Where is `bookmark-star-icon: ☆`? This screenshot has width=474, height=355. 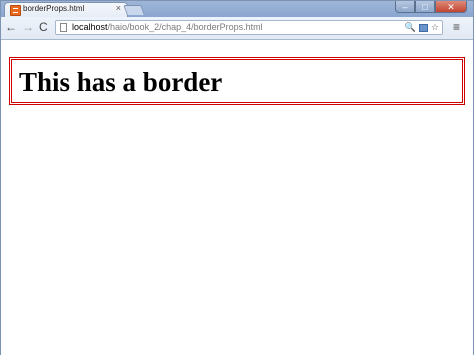 bookmark-star-icon: ☆ is located at coordinates (435, 27).